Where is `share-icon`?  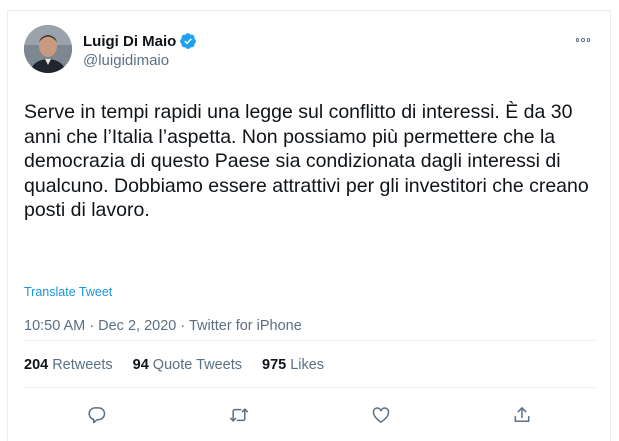
share-icon is located at coordinates (522, 414).